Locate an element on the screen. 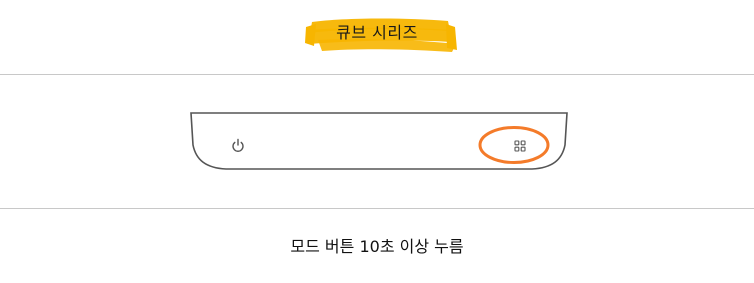  instruction-text: 모드 버튼 10초 이상 누름 is located at coordinates (377, 246).